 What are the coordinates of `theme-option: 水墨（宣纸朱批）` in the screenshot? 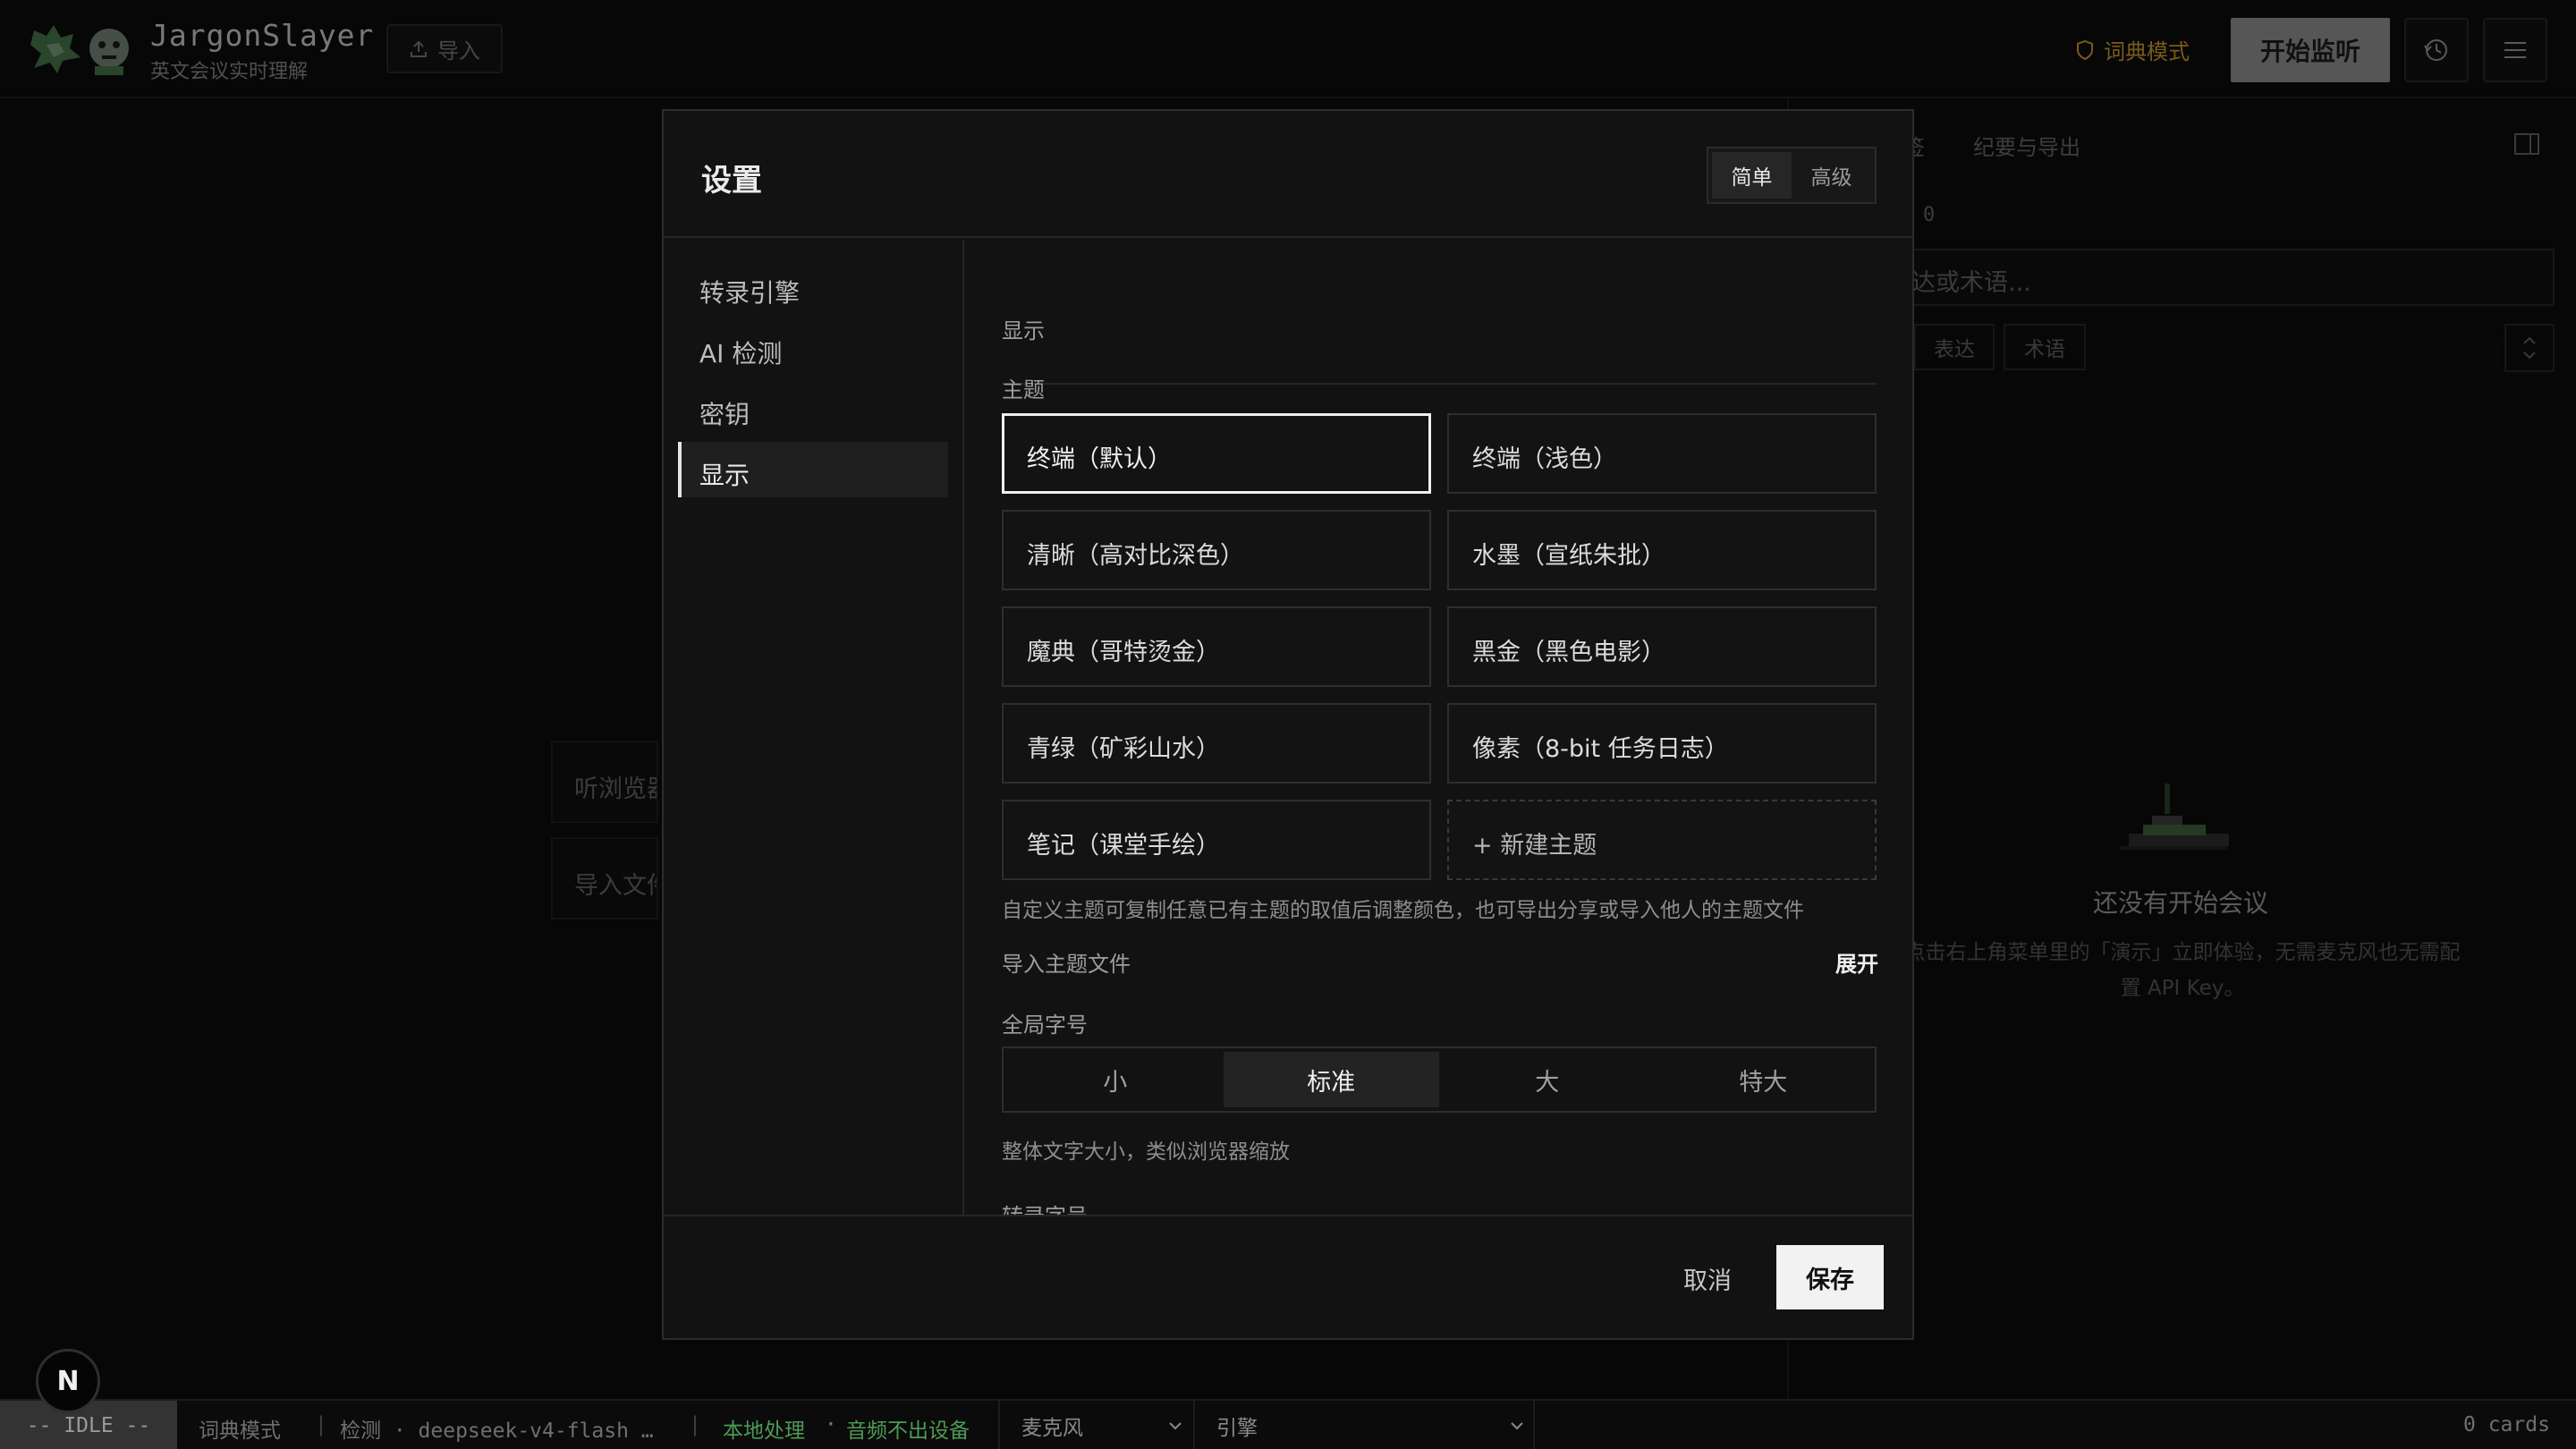 It's located at (1662, 550).